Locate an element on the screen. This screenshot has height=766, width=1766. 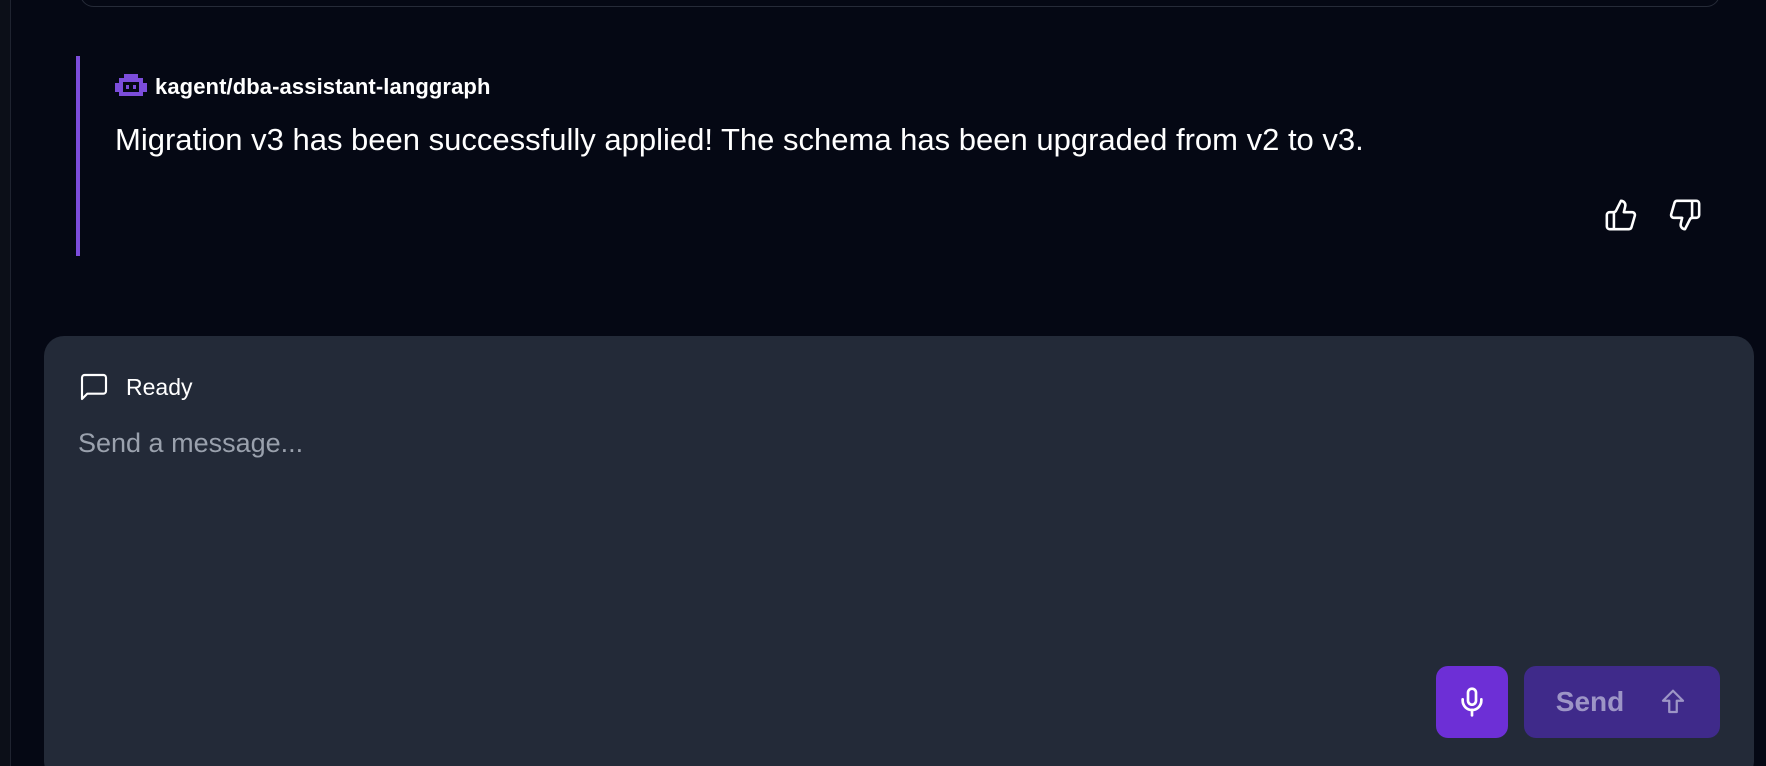
message-header: kagent/dba-assistant-langgraph is located at coordinates (303, 87).